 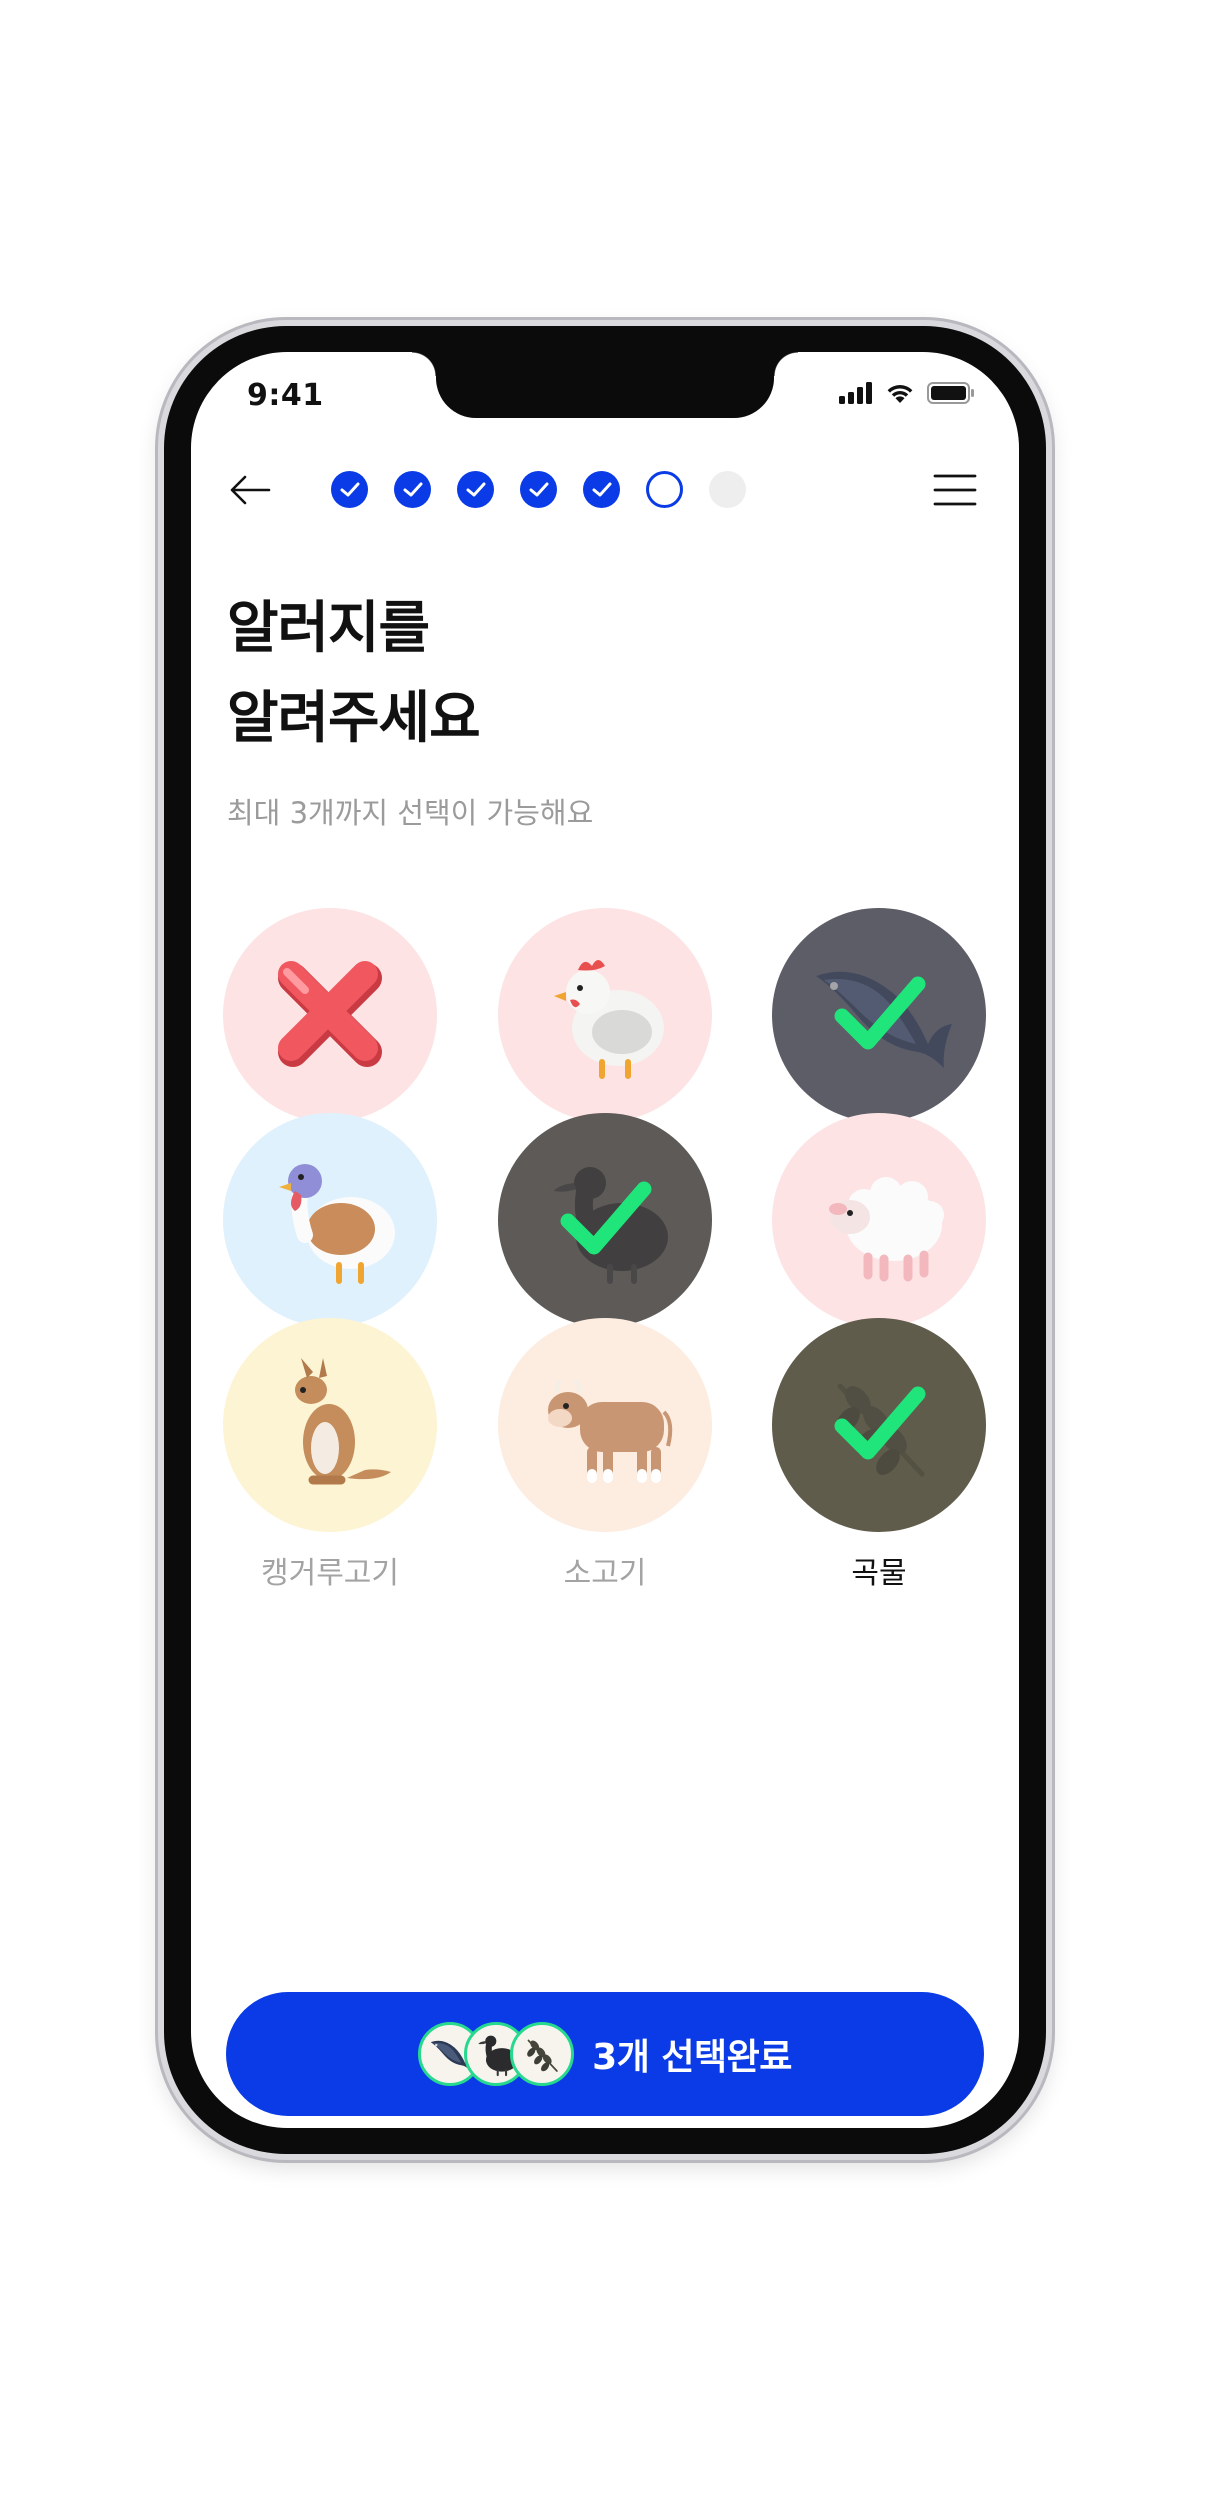 What do you see at coordinates (542, 2054) in the screenshot?
I see `thumbnail-grain-icon` at bounding box center [542, 2054].